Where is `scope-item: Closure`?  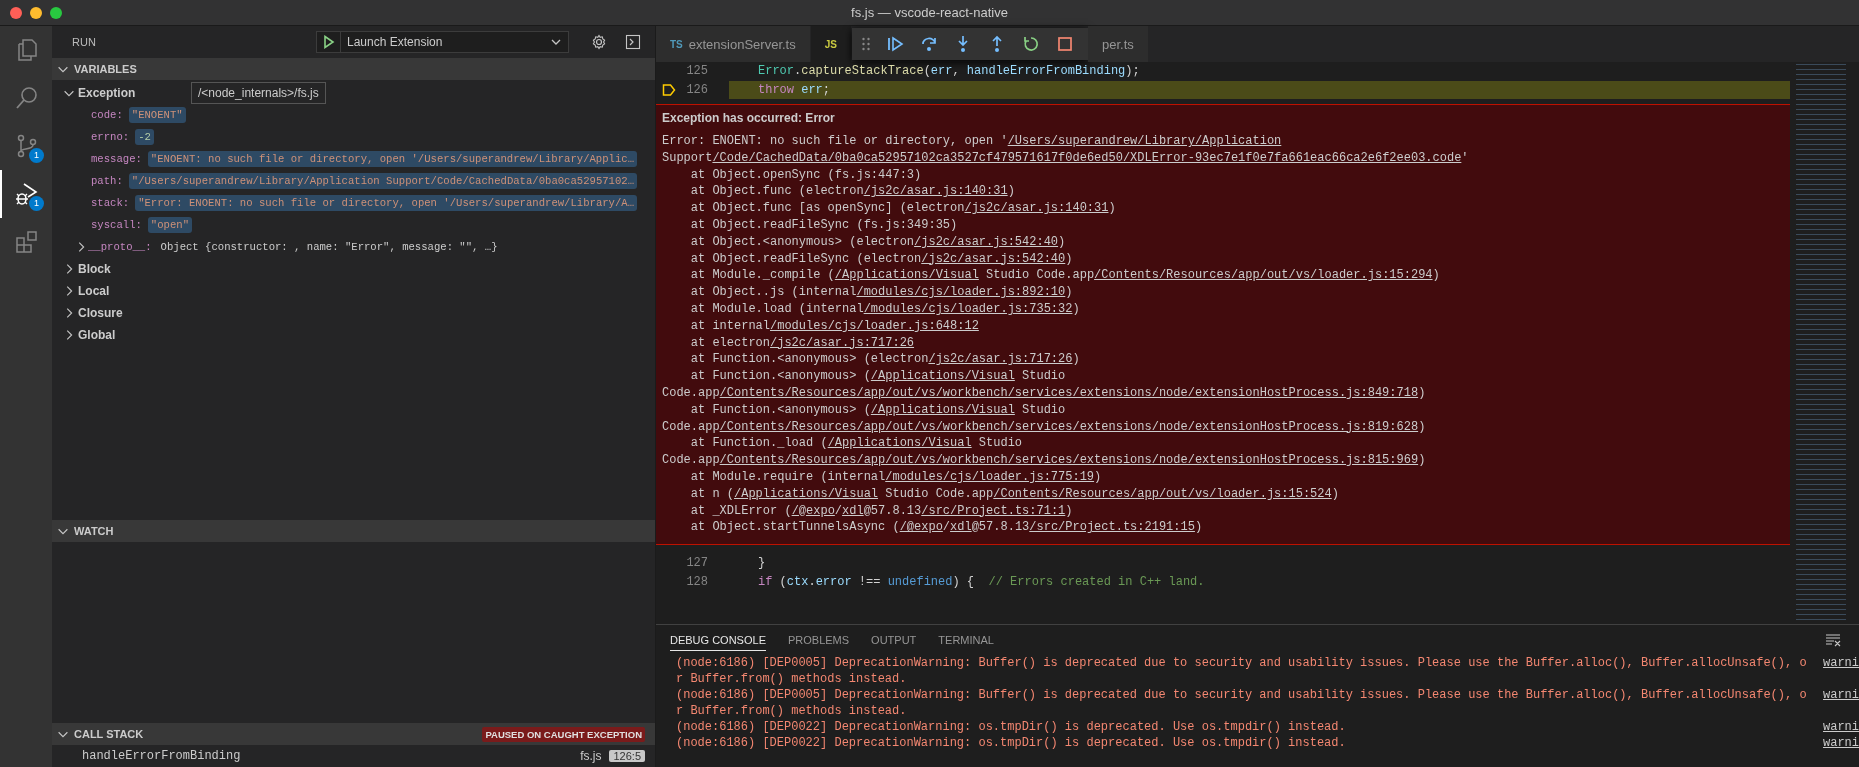 scope-item: Closure is located at coordinates (92, 313).